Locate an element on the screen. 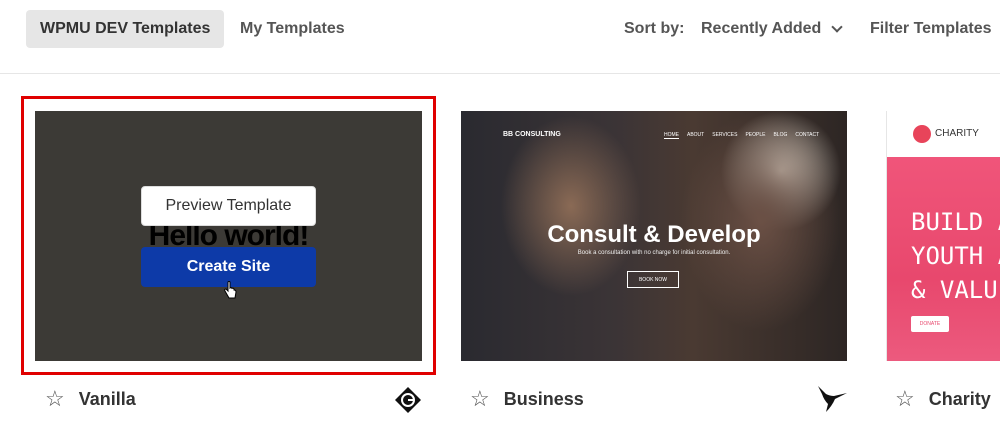 The image size is (1000, 431). card-name: Business is located at coordinates (543, 398).